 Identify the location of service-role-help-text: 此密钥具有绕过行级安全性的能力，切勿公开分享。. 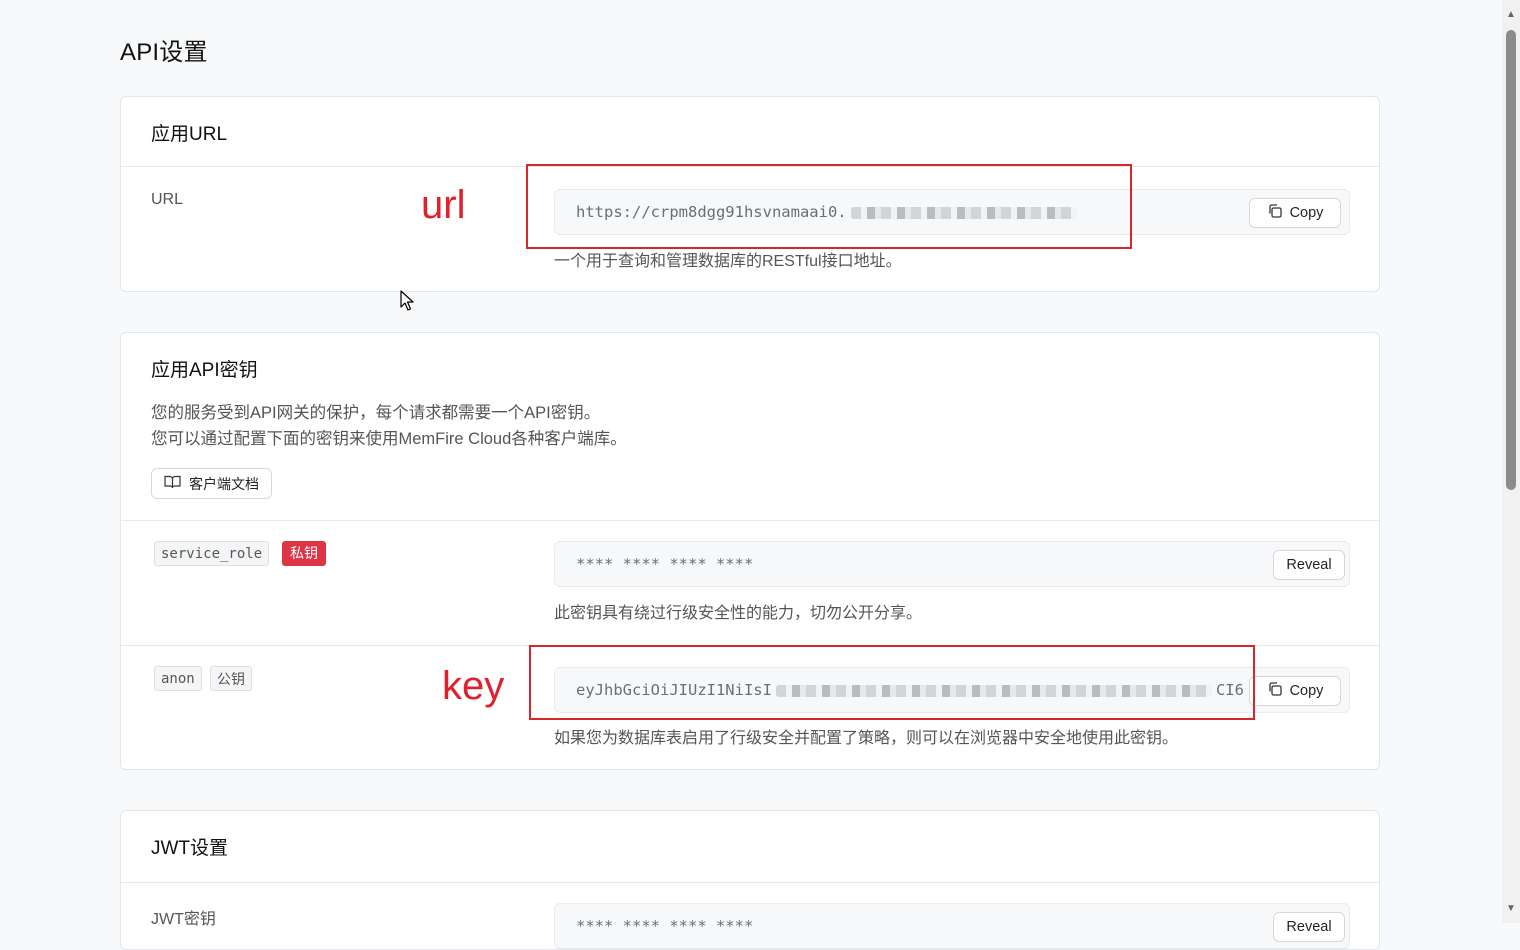
(738, 613).